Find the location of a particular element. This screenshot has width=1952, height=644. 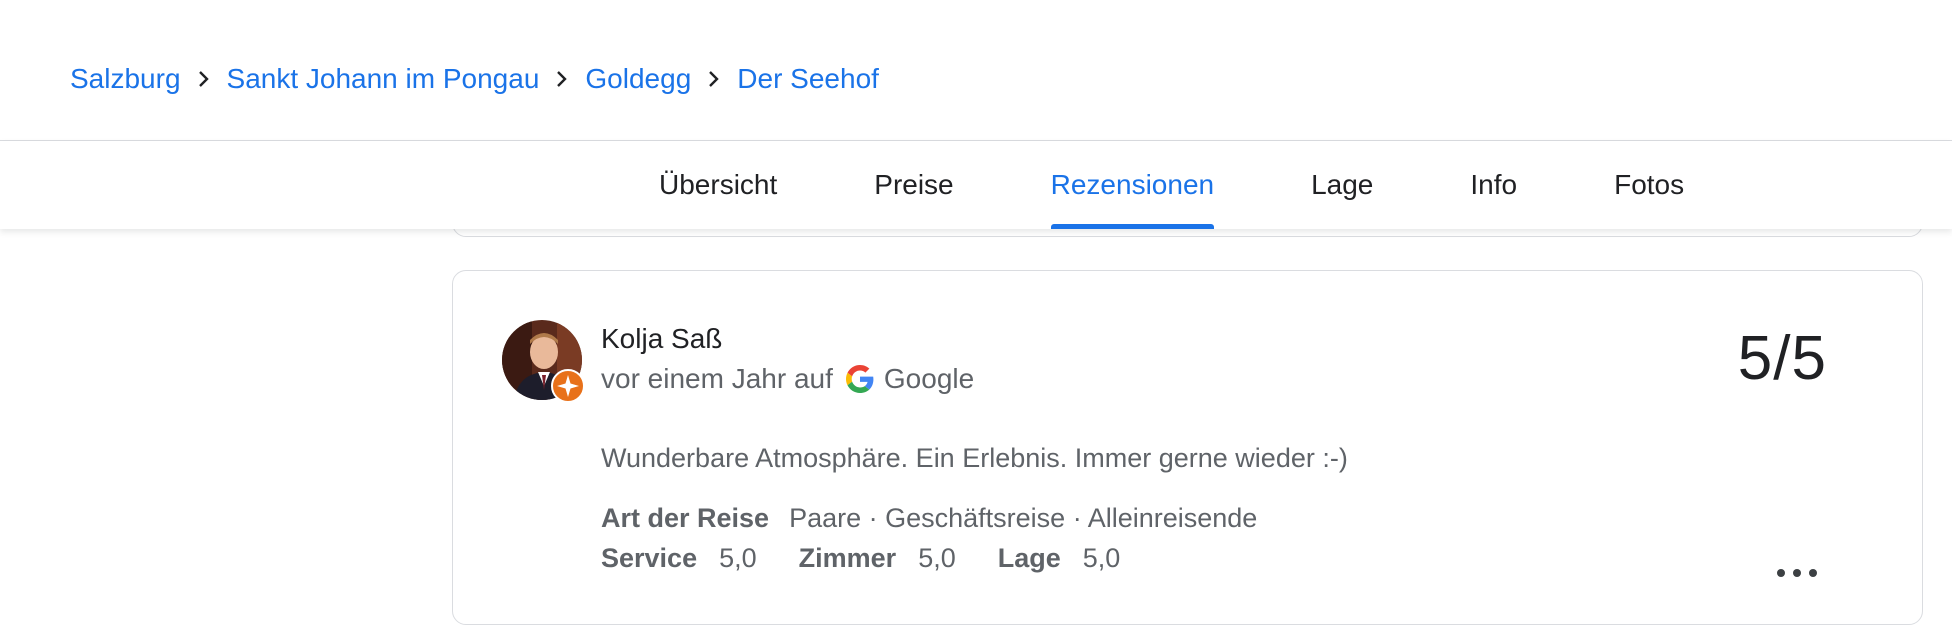

reviewer-name: Kolja Saß is located at coordinates (661, 339).